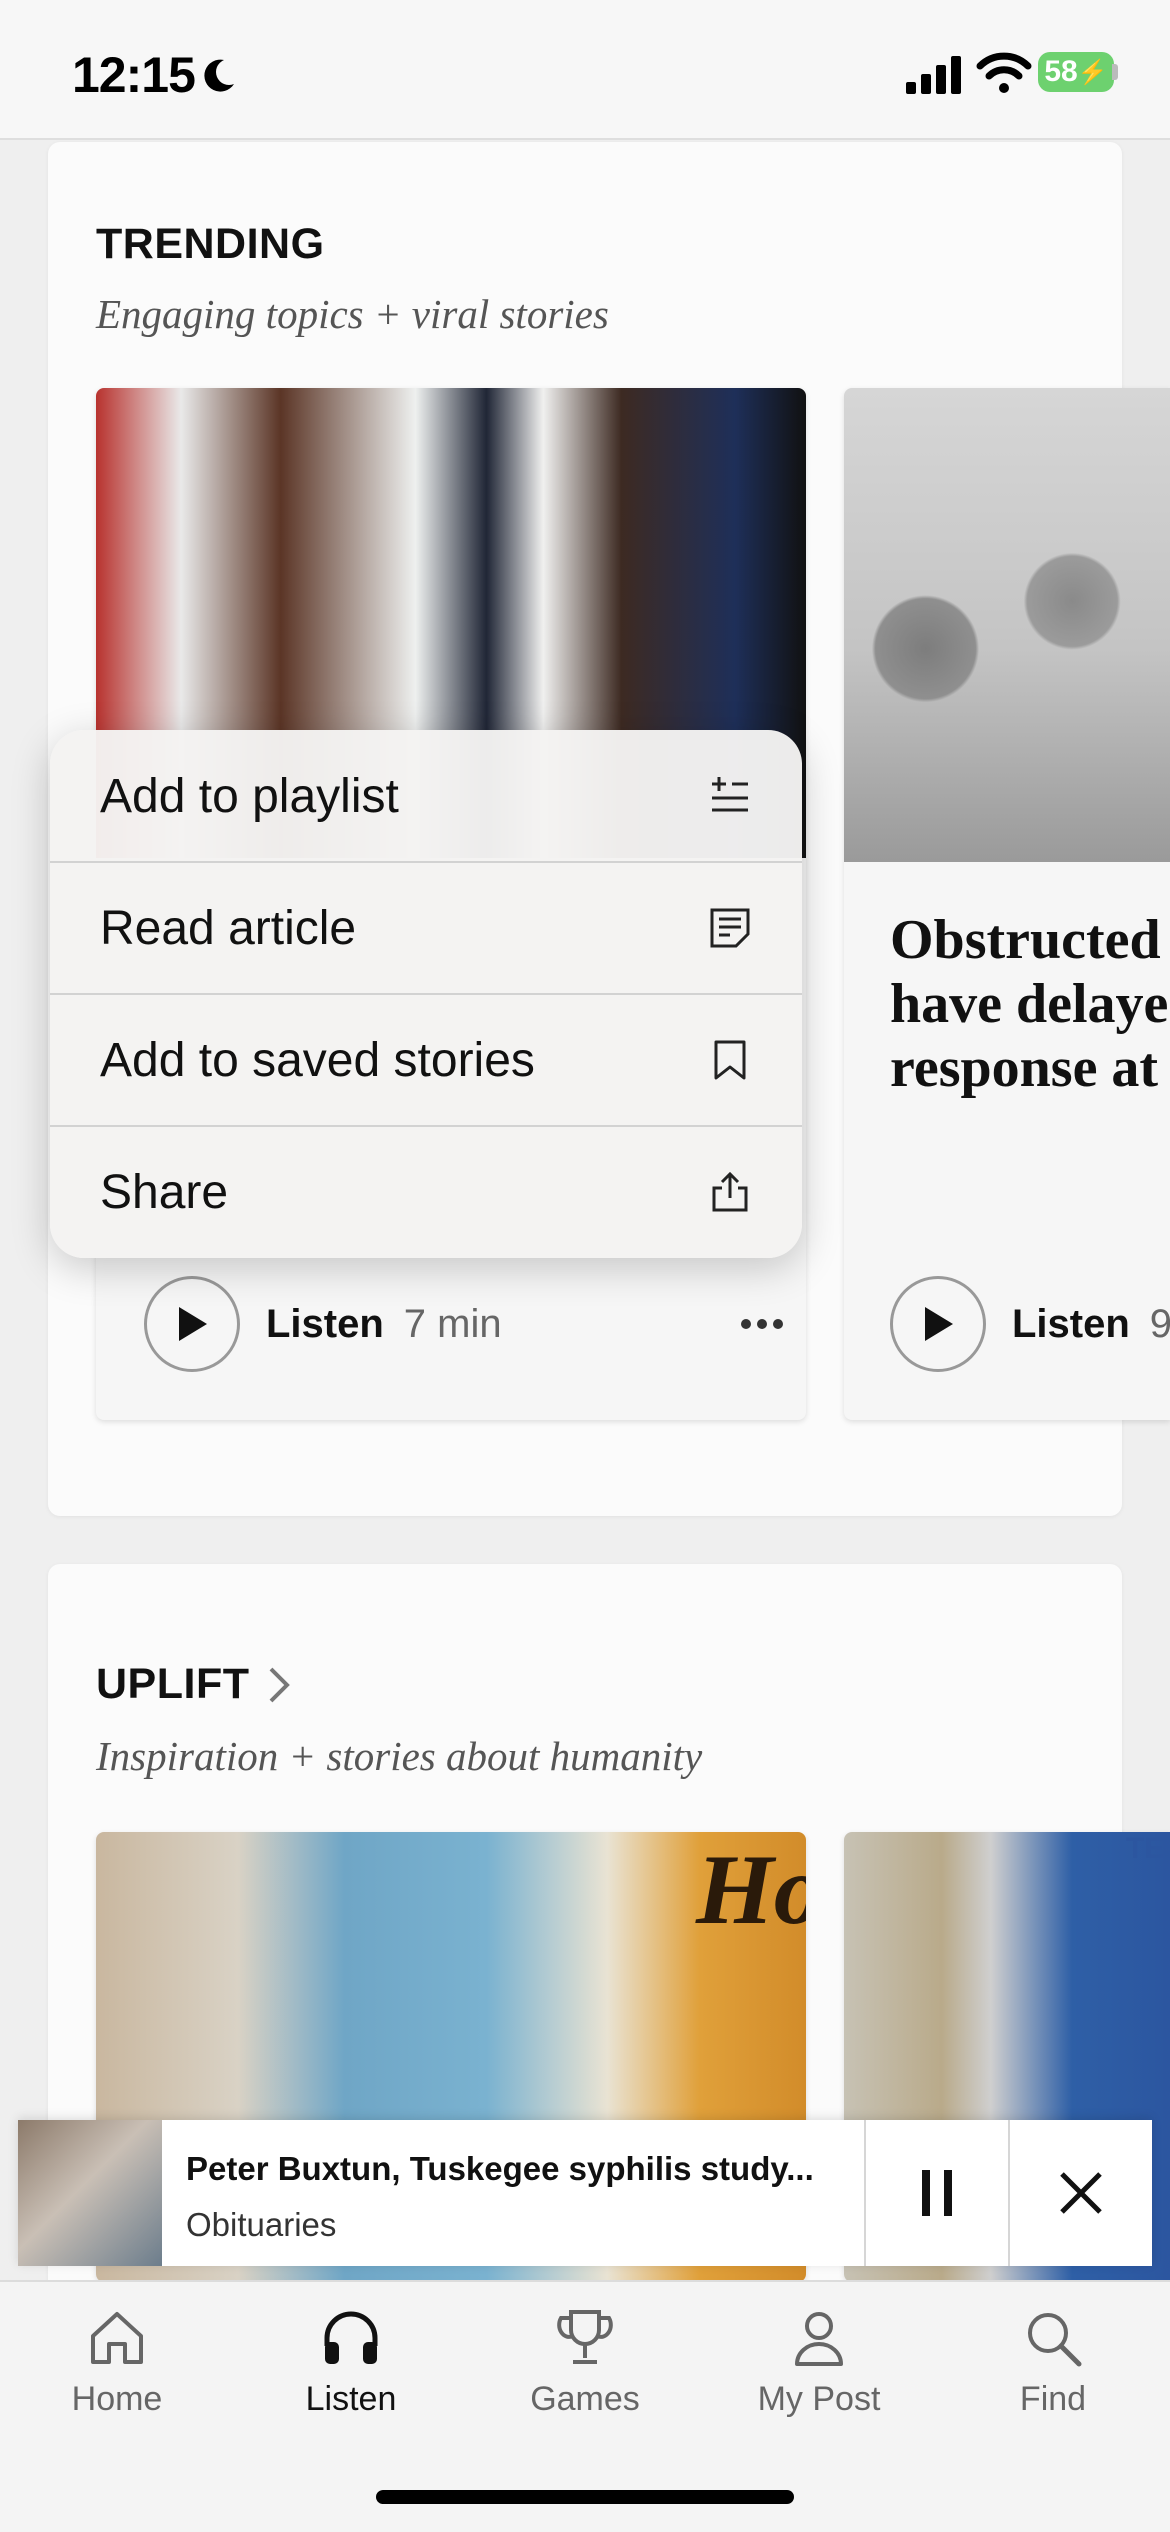 The height and width of the screenshot is (2532, 1170). What do you see at coordinates (1004, 72) in the screenshot?
I see `wifi-icon` at bounding box center [1004, 72].